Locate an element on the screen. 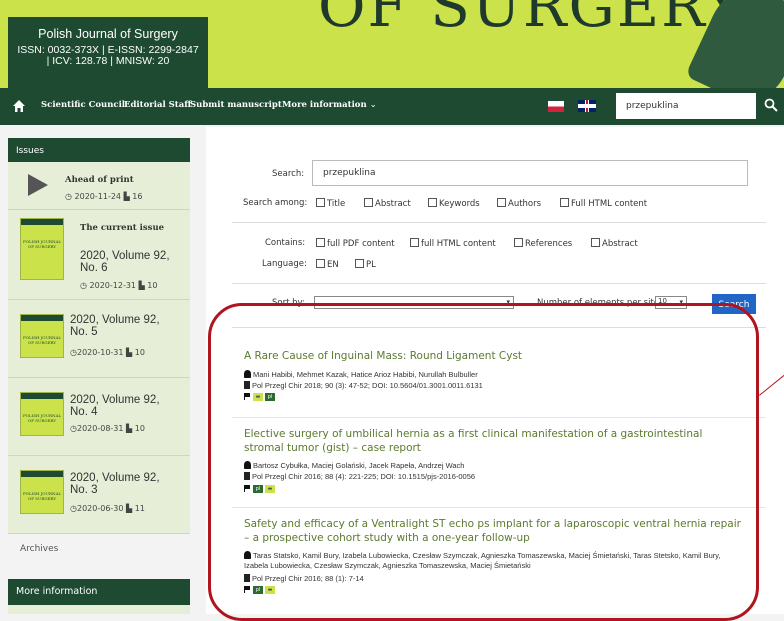 Image resolution: width=784 pixels, height=621 pixels. home-icon is located at coordinates (19, 106).